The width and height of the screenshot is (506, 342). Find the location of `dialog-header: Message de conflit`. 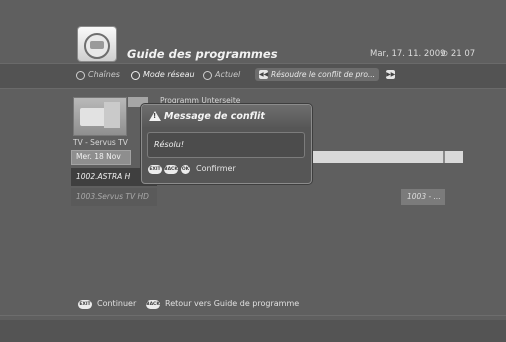

dialog-header: Message de conflit is located at coordinates (226, 116).